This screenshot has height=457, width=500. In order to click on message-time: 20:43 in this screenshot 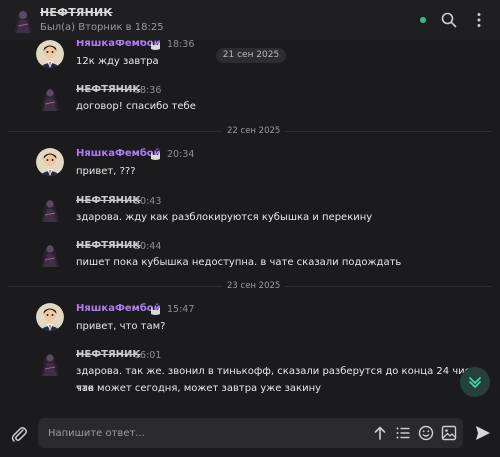, I will do `click(148, 201)`.